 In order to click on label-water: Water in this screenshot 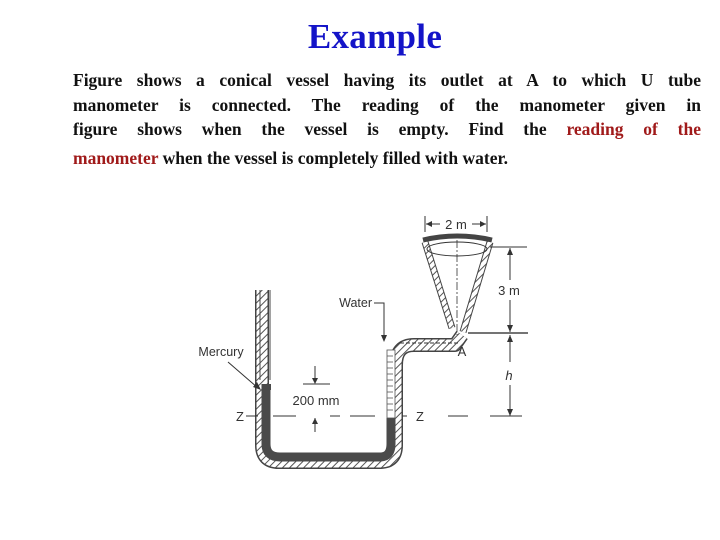, I will do `click(355, 303)`.